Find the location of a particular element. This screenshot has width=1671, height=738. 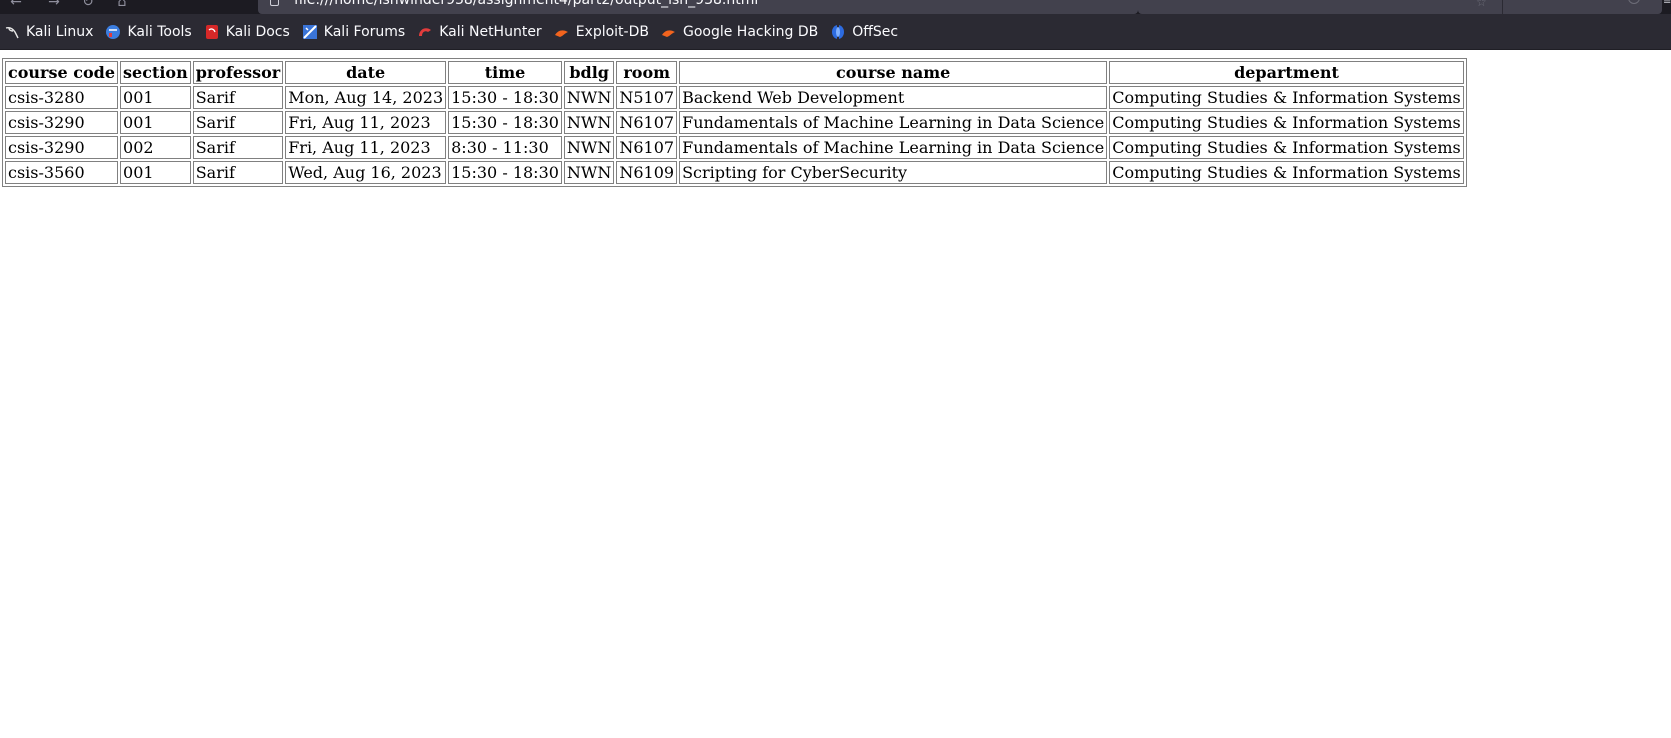

bookmark-label: Google Hacking DB is located at coordinates (750, 31).